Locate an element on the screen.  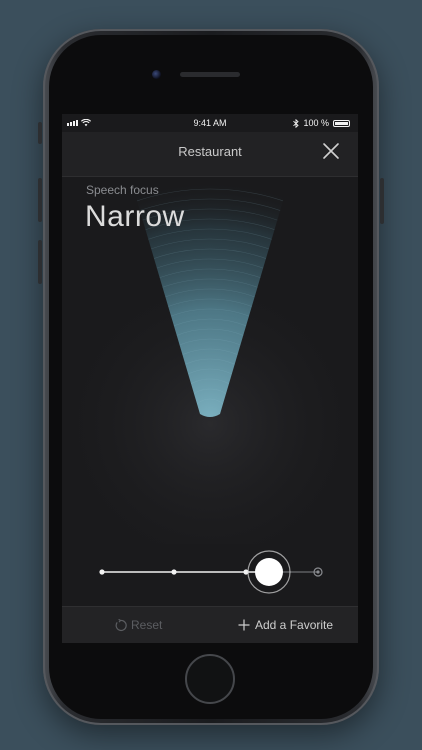
slider-thumb is located at coordinates (269, 572).